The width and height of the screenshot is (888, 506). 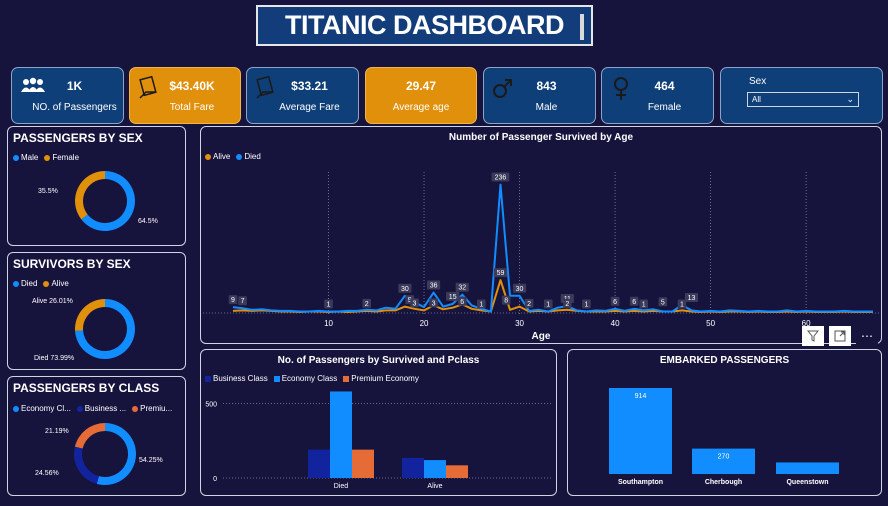 I want to click on kpi-value: $33.21, so click(x=309, y=85).